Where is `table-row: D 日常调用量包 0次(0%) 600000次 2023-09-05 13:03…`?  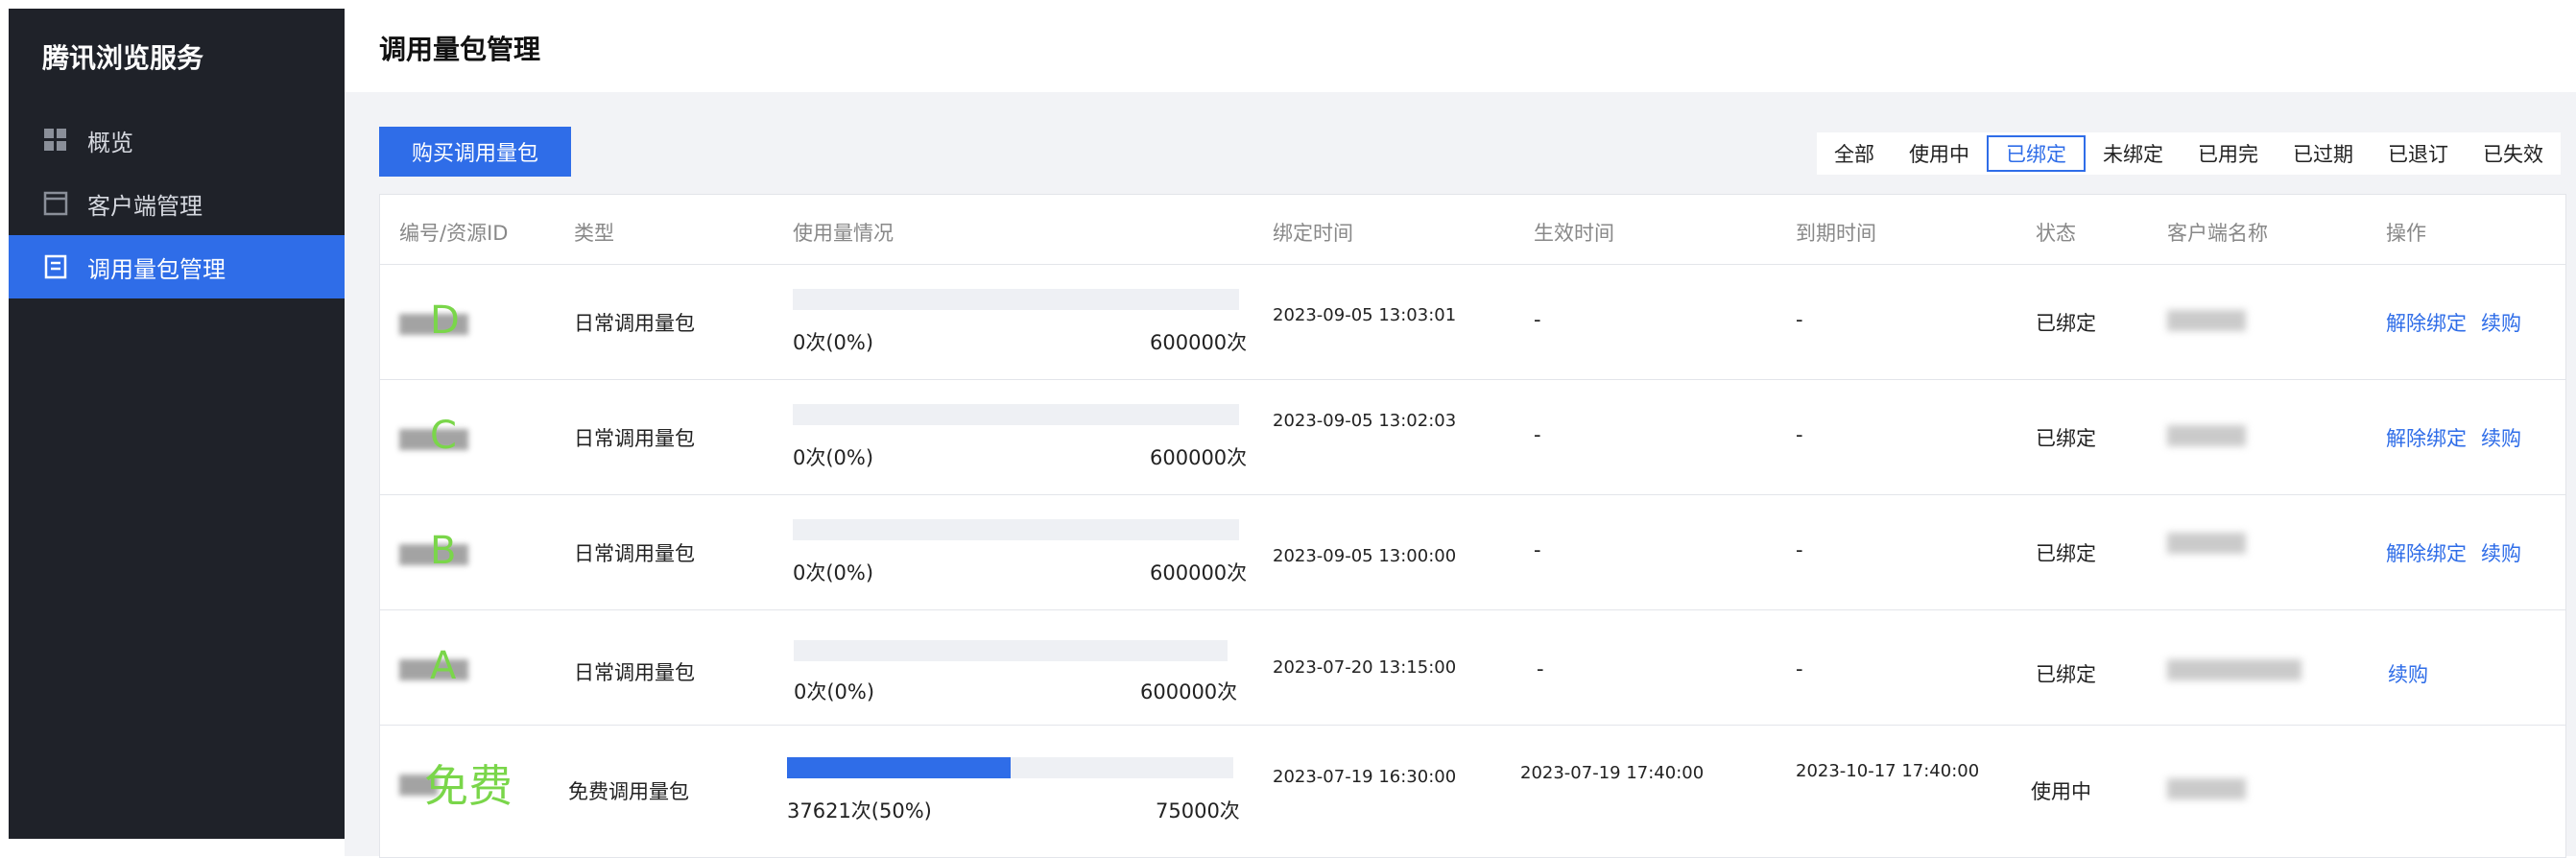 table-row: D 日常调用量包 0次(0%) 600000次 2023-09-05 13:03… is located at coordinates (1472, 322).